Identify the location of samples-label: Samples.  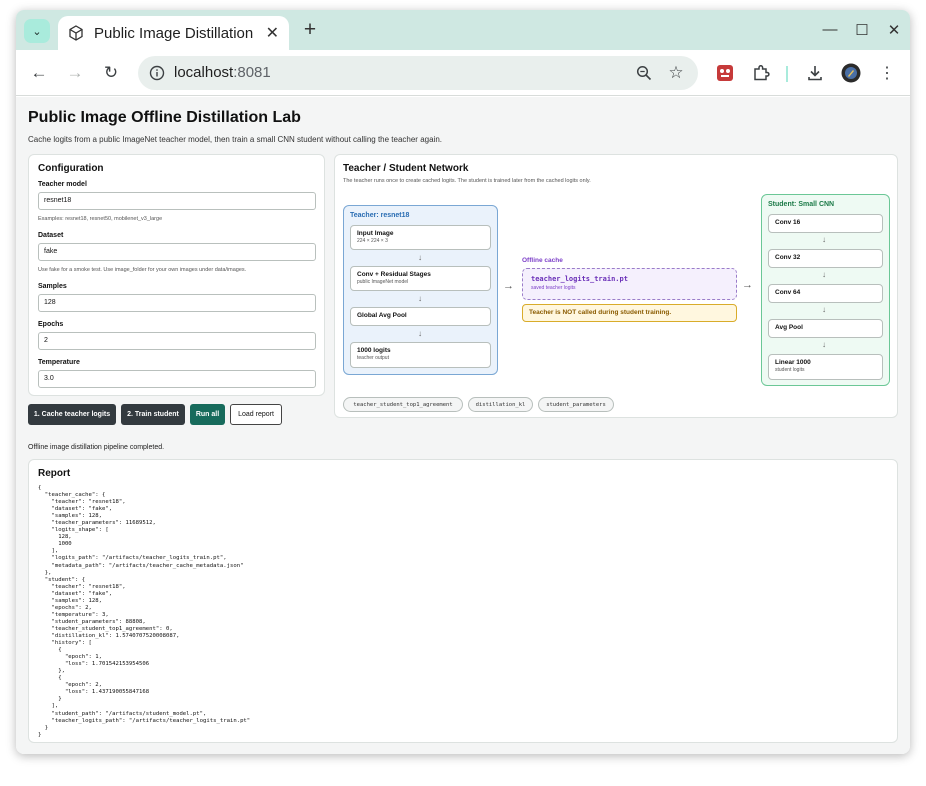
(52, 286).